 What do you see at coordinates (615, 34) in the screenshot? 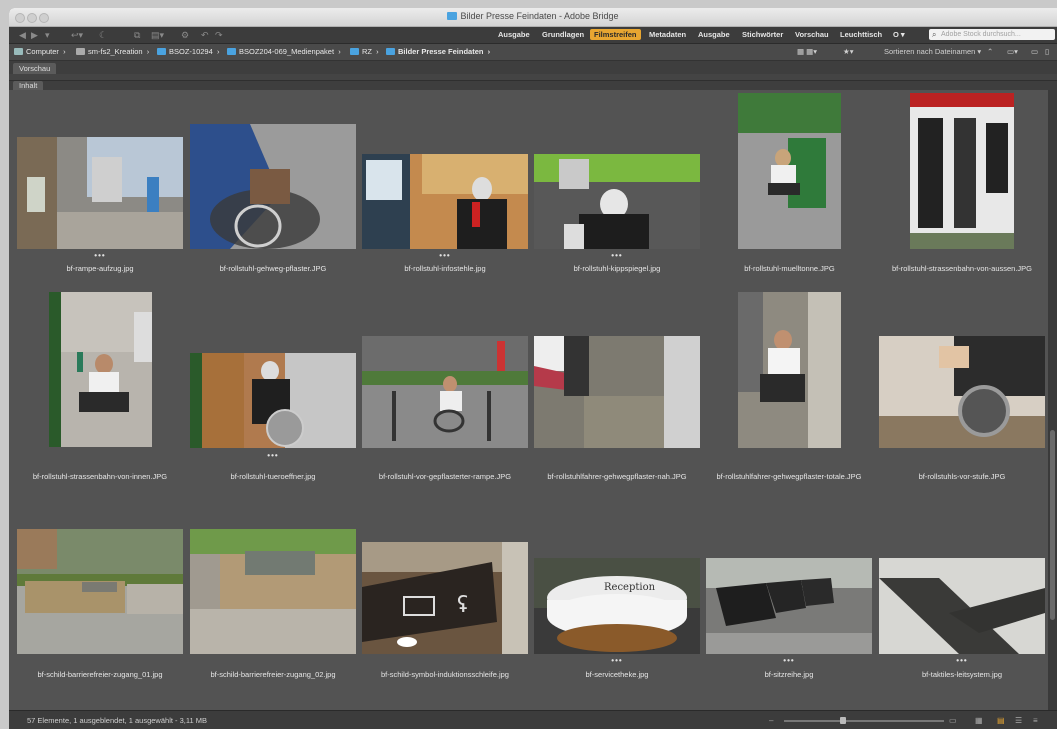
I see `workspace-filmstreifen: Filmstreifen` at bounding box center [615, 34].